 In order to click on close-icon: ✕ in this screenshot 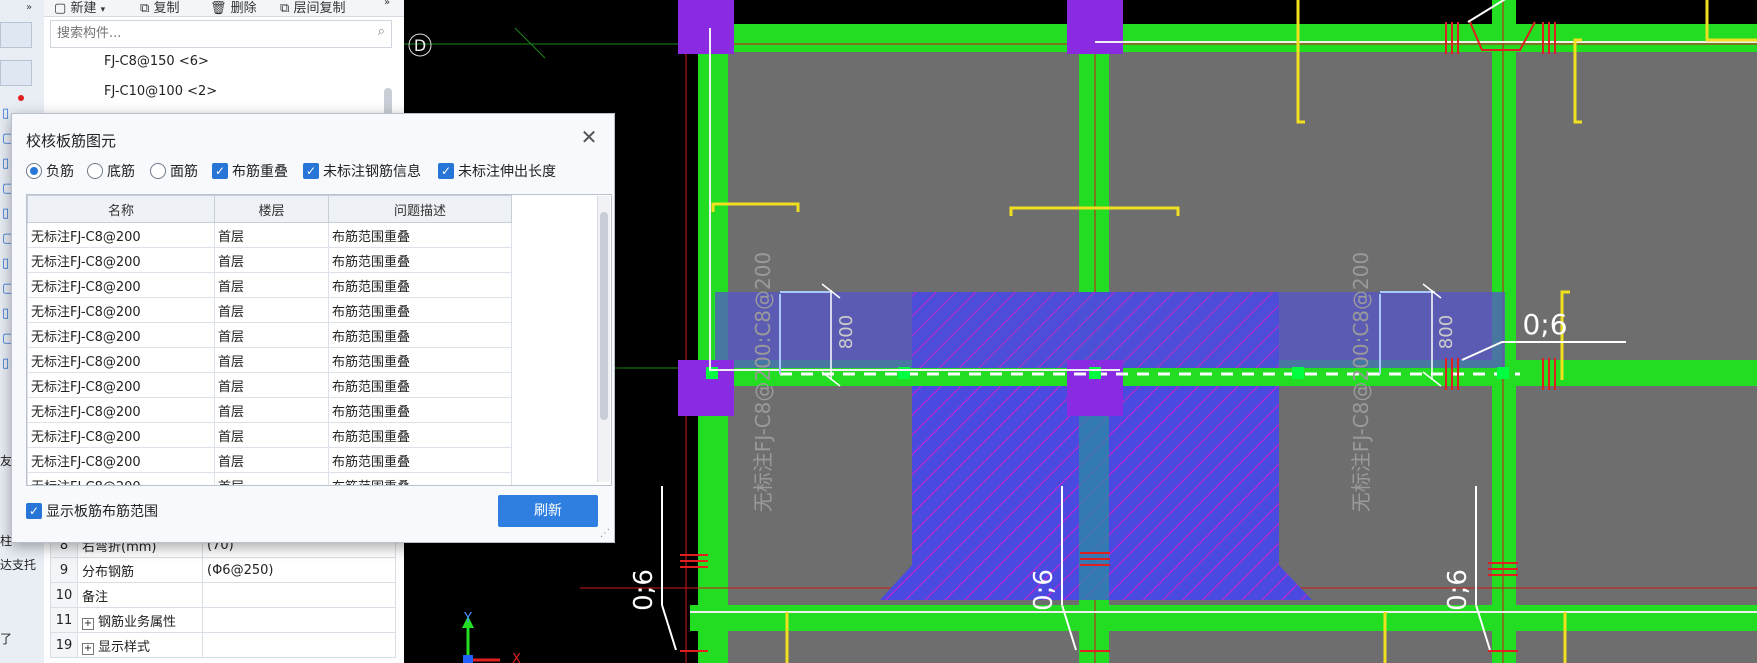, I will do `click(589, 137)`.